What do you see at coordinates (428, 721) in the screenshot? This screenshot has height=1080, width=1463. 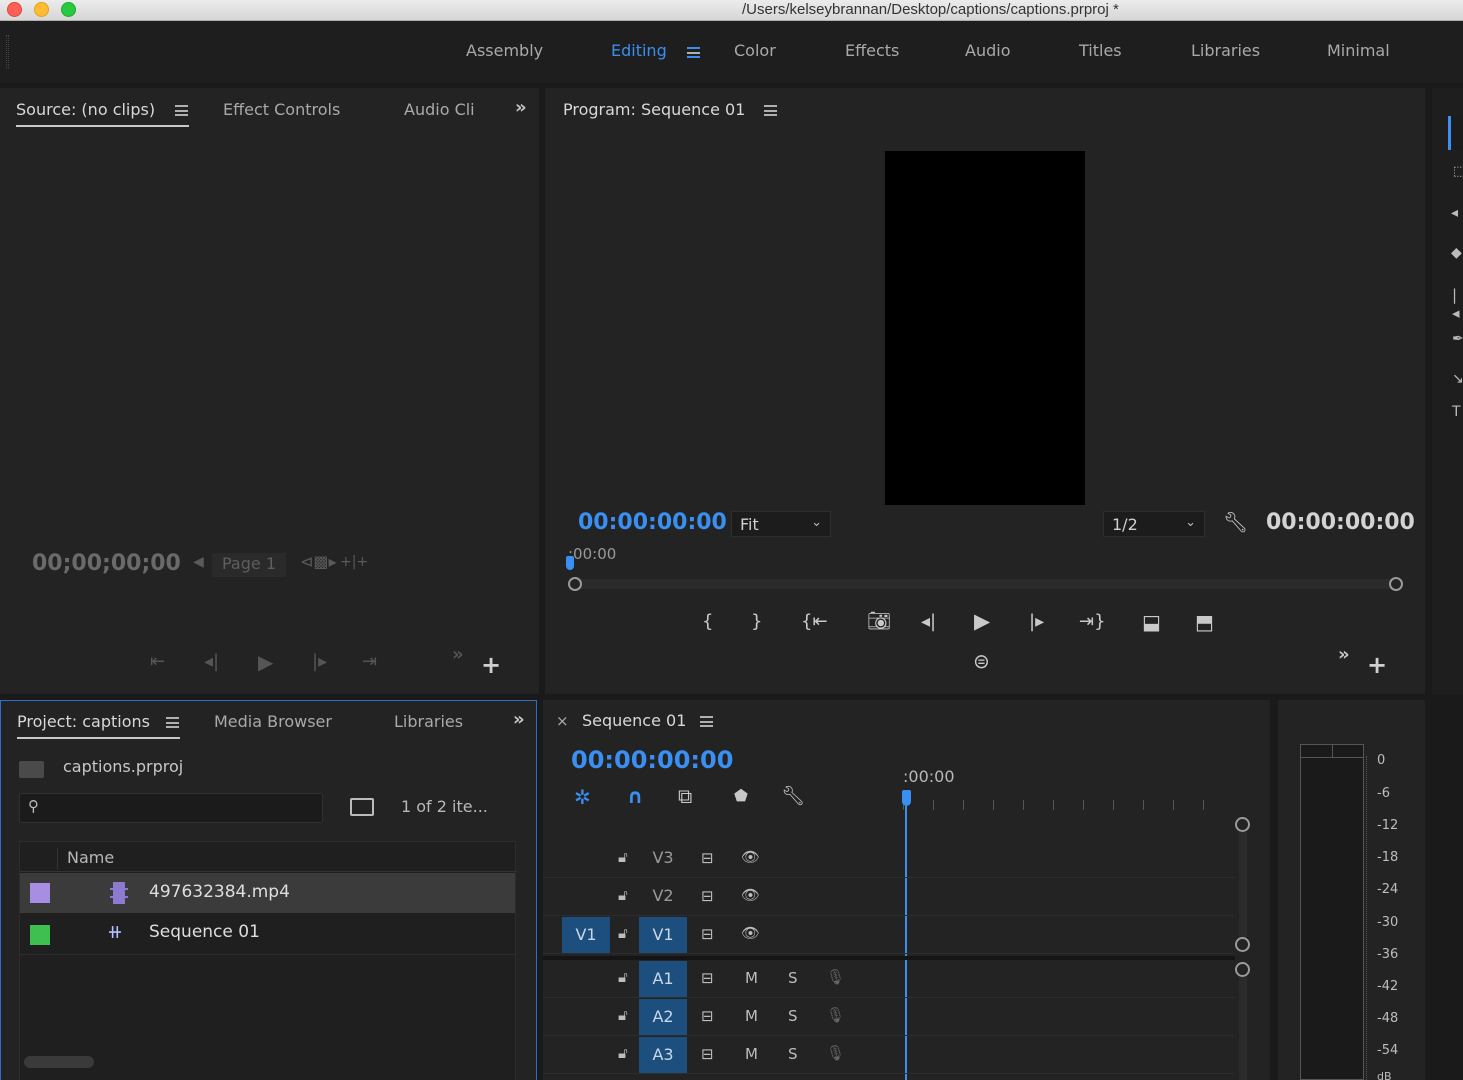 I see `tab-libraries: Libraries` at bounding box center [428, 721].